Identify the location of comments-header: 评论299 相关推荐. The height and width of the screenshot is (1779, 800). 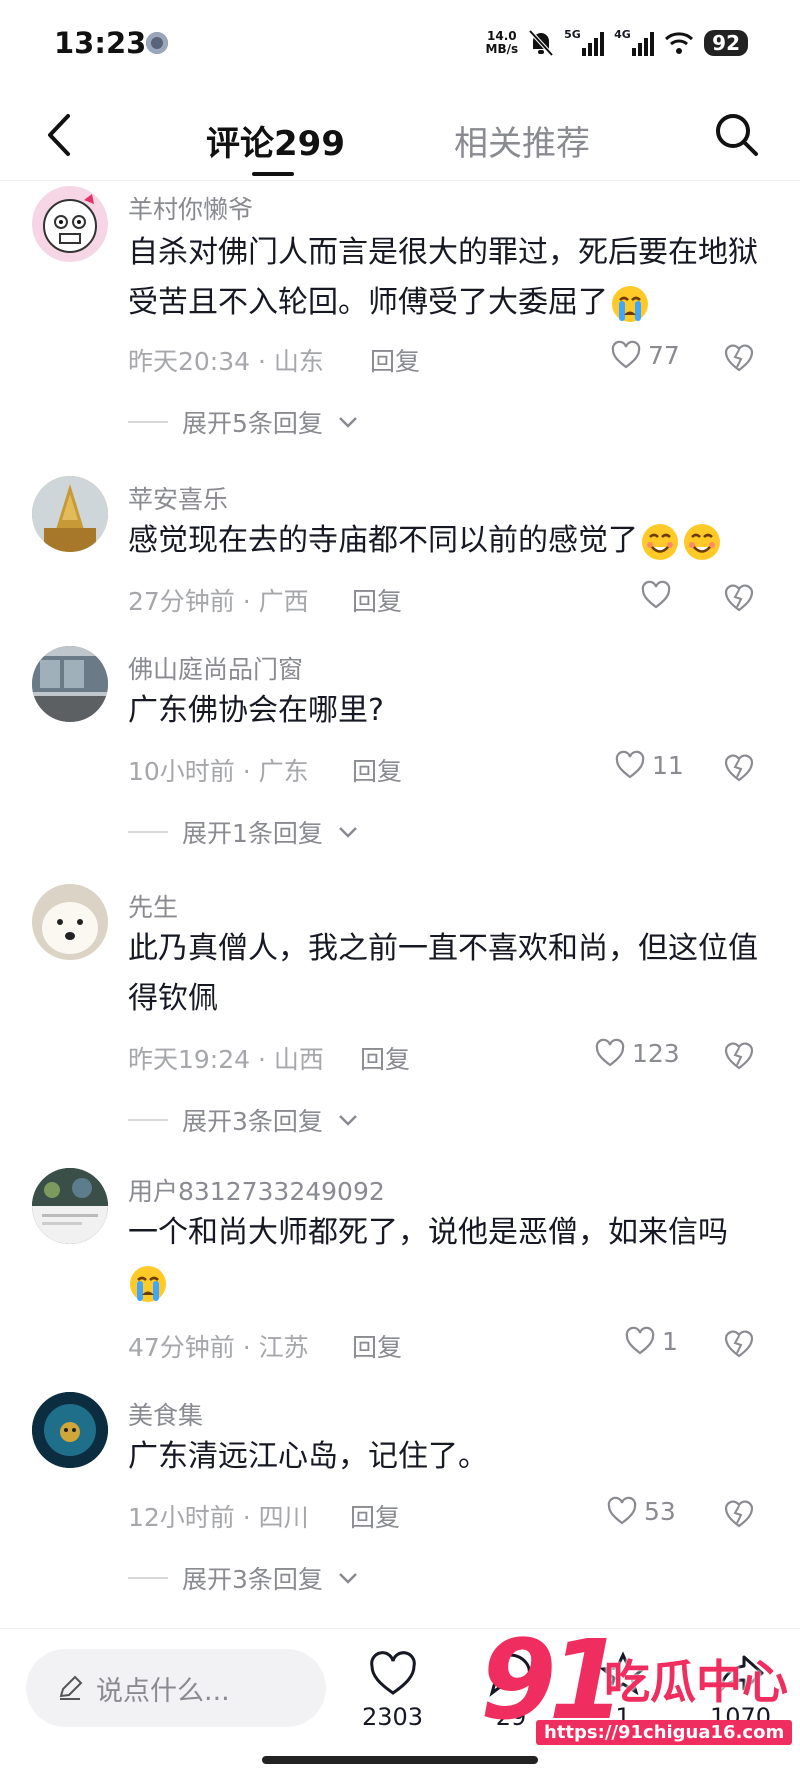
(400, 135).